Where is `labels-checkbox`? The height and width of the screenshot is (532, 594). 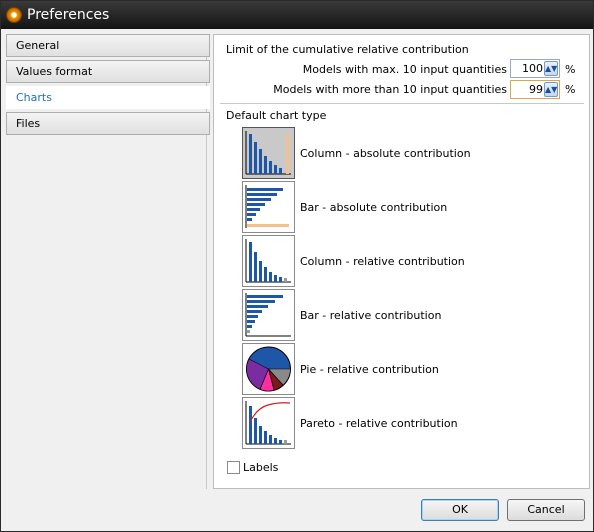
labels-checkbox is located at coordinates (233, 467).